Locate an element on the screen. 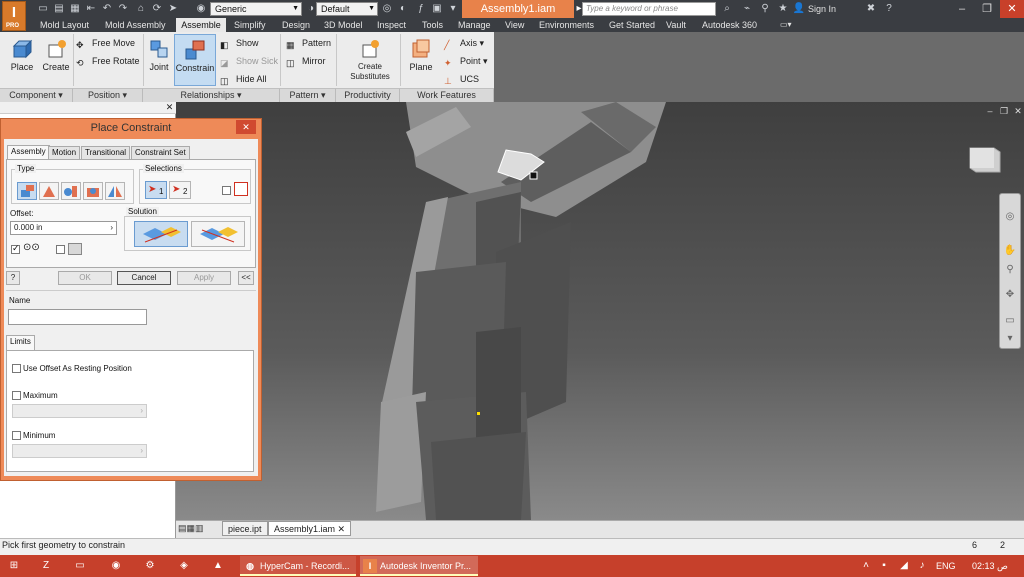 This screenshot has width=1024, height=577. mirror-button: ◫ Mirror is located at coordinates (306, 61).